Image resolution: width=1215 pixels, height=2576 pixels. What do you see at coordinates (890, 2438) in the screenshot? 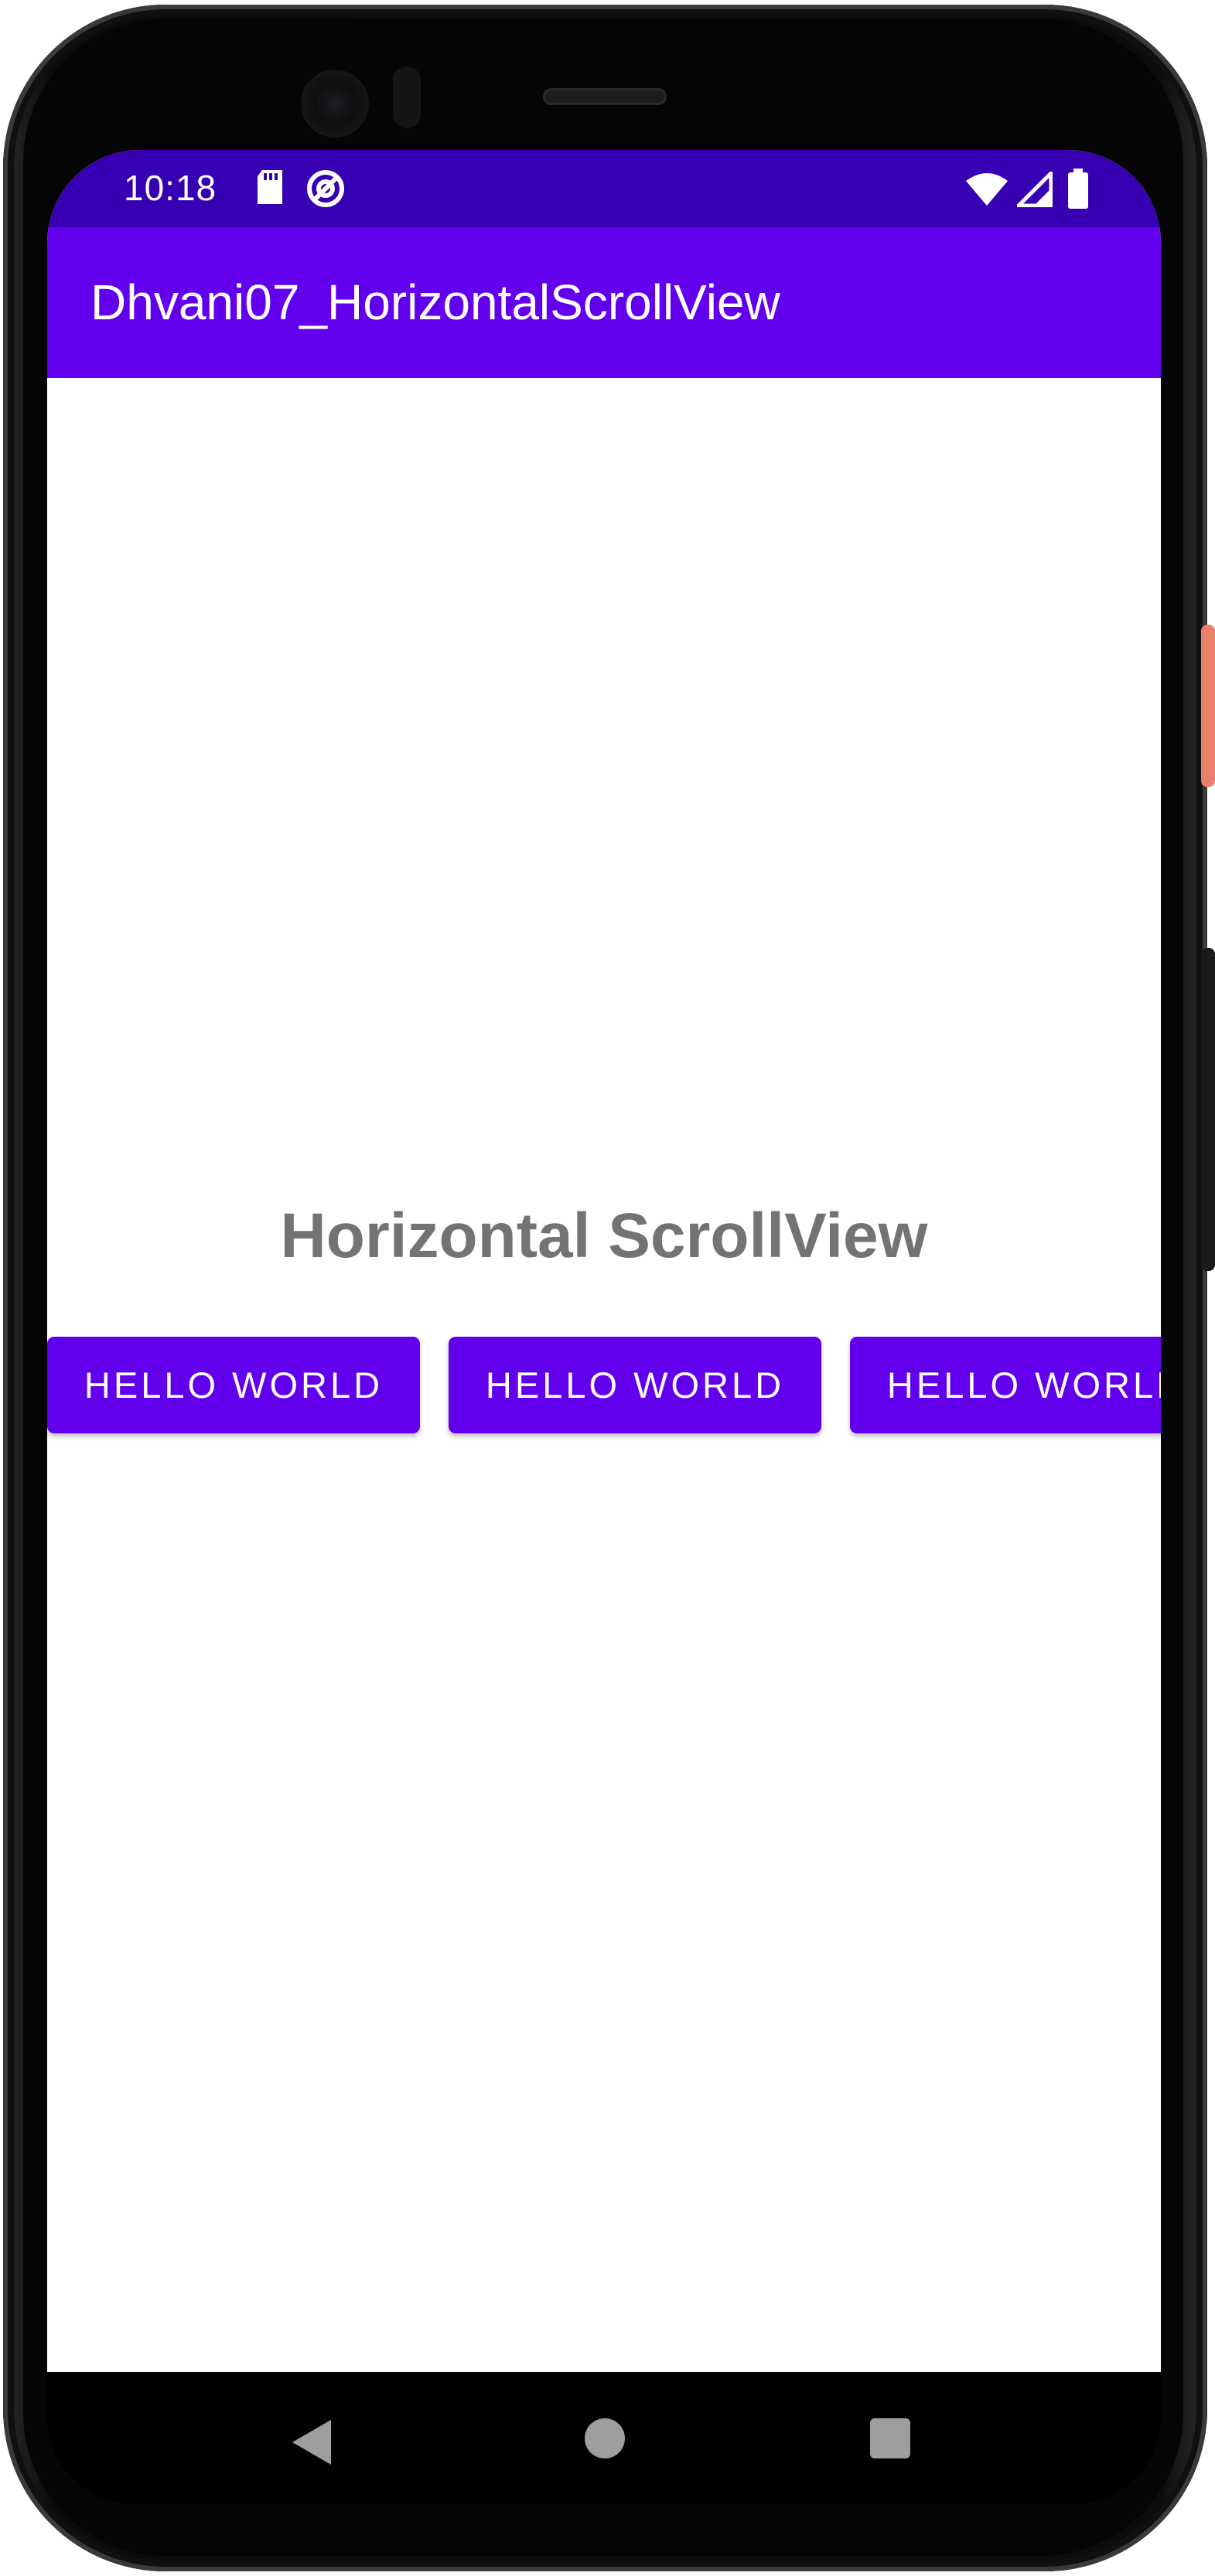
I see `recents-icon` at bounding box center [890, 2438].